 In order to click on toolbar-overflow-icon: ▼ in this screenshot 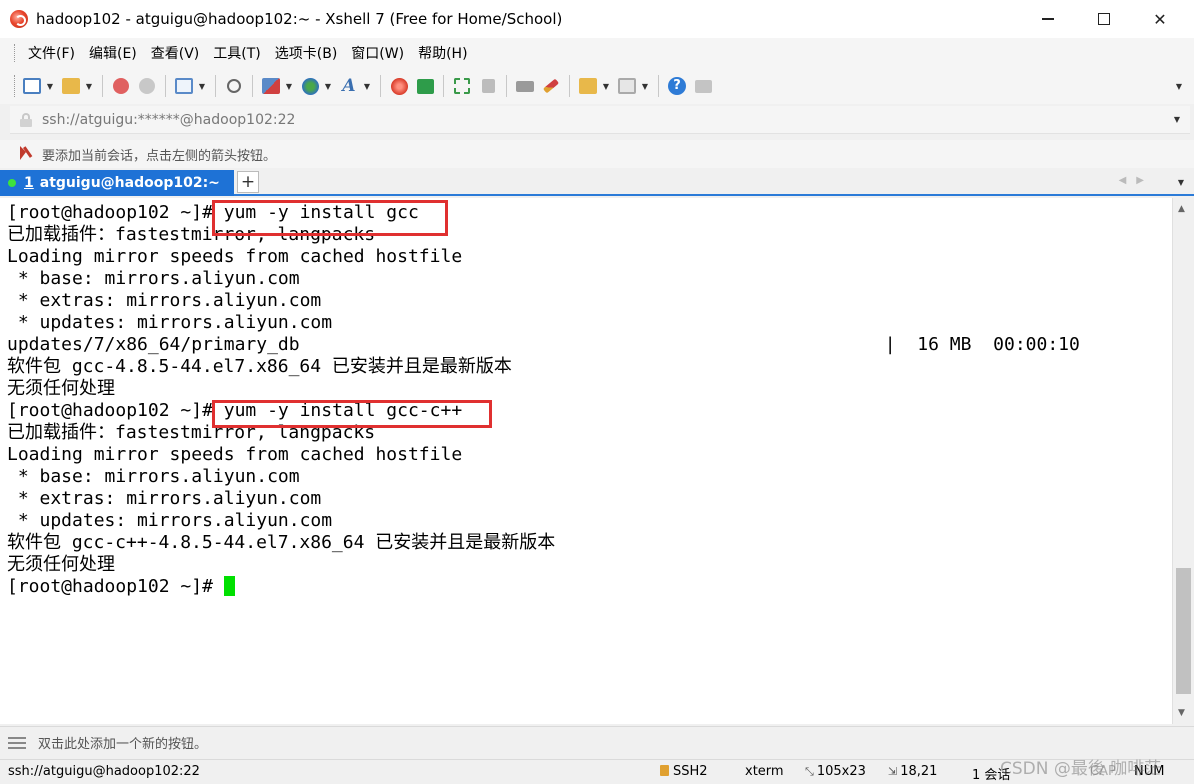, I will do `click(1179, 86)`.